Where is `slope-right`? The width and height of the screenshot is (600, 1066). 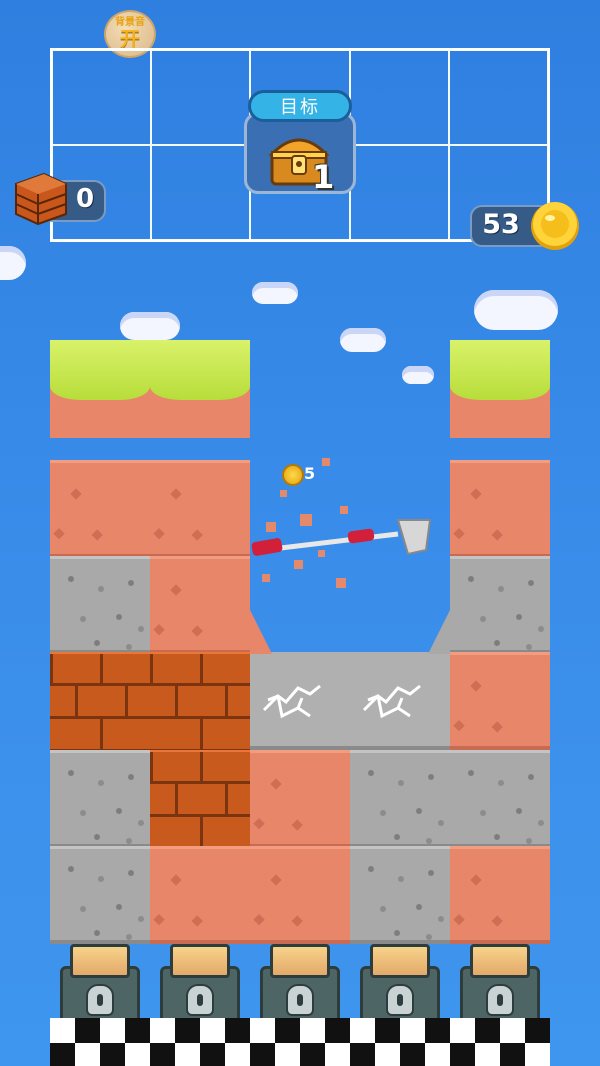 slope-right is located at coordinates (439, 632).